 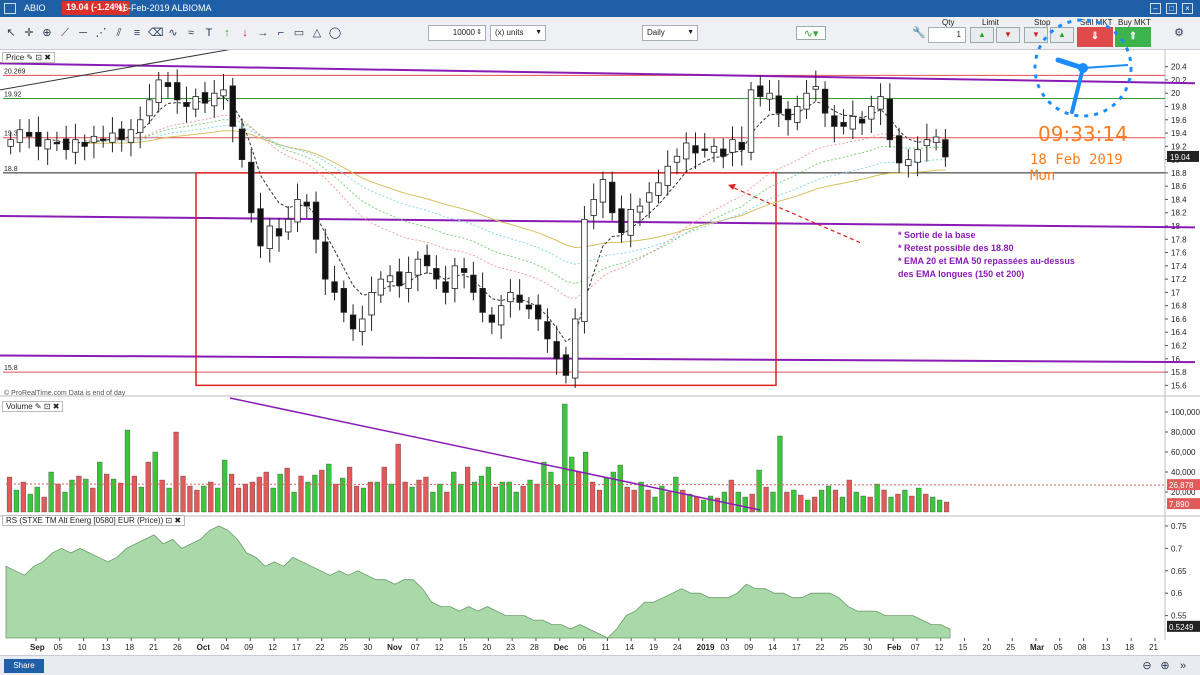 What do you see at coordinates (479, 33) in the screenshot?
I see `spinner-icon: ⇕` at bounding box center [479, 33].